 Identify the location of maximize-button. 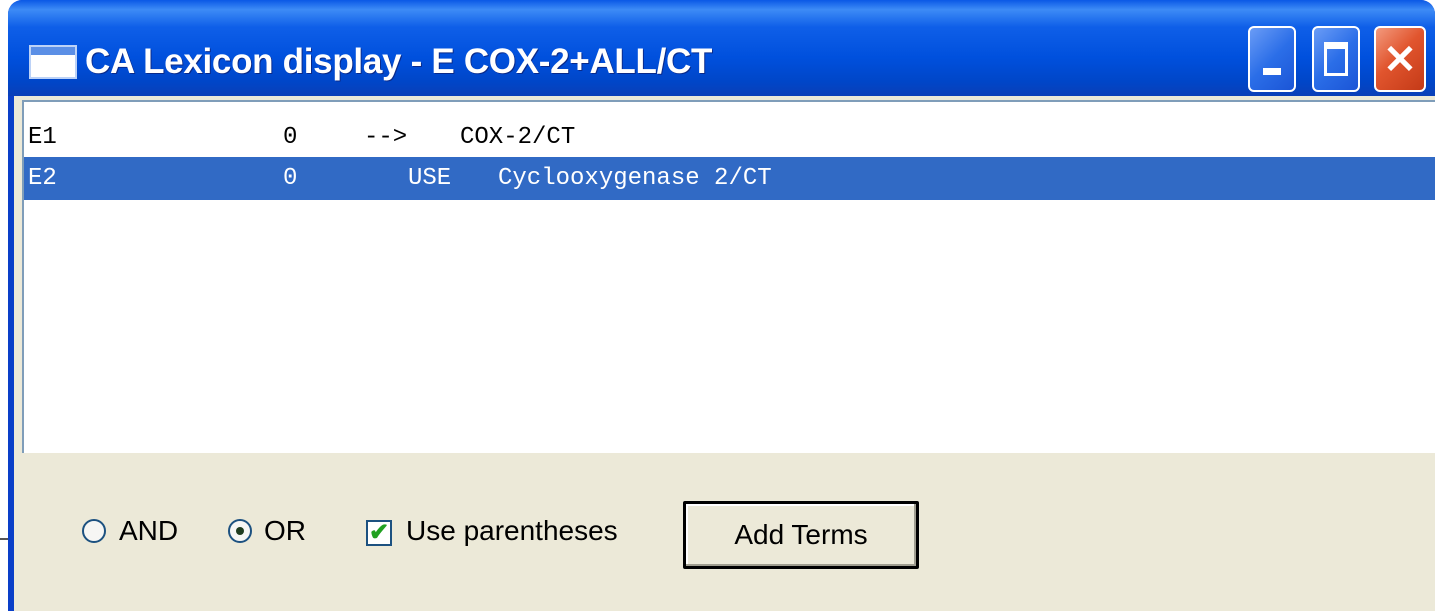
(1336, 59).